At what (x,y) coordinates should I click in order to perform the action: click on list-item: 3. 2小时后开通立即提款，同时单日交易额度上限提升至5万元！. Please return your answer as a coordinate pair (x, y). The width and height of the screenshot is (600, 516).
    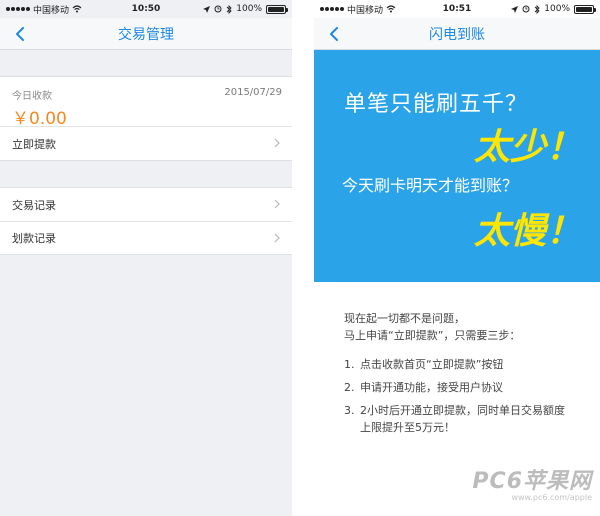
    Looking at the image, I should click on (457, 419).